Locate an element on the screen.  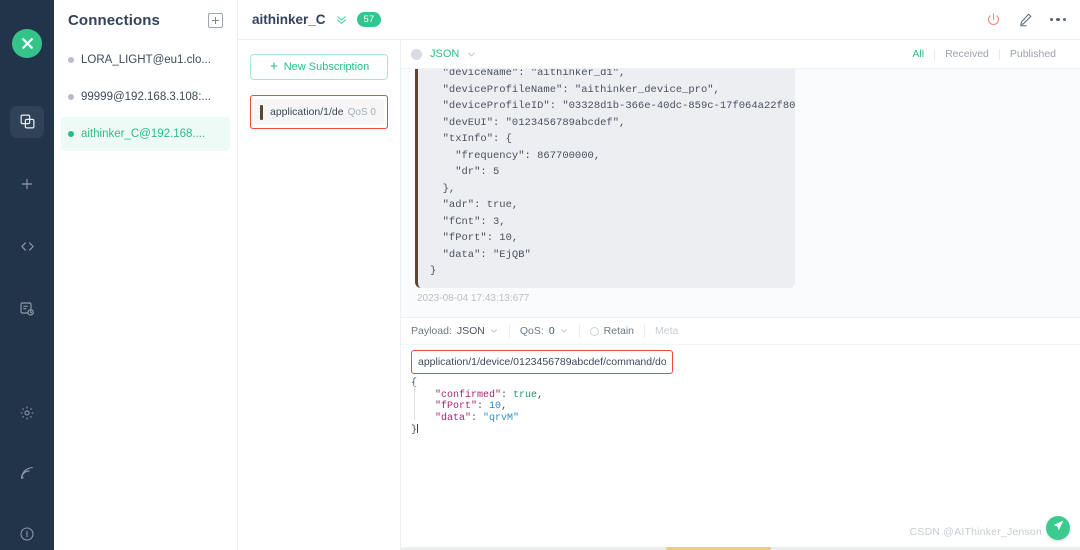
rail-item-log is located at coordinates (27, 309).